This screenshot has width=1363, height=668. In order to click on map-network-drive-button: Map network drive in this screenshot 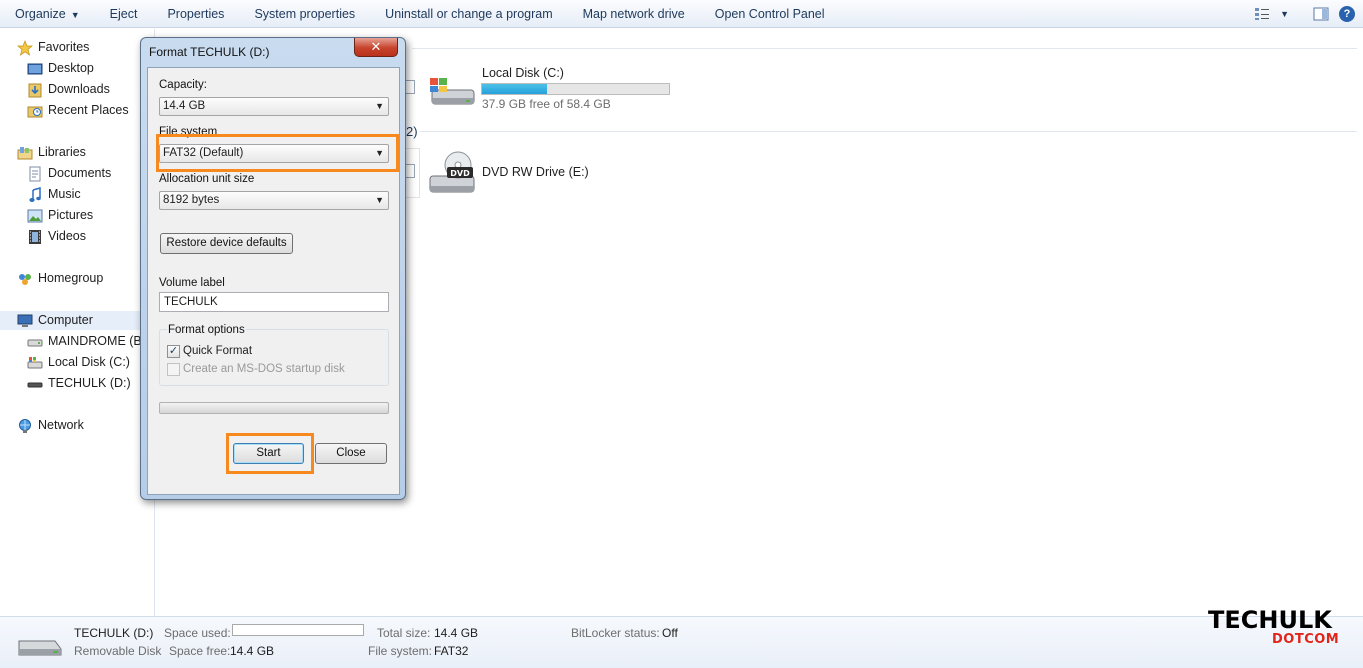, I will do `click(634, 14)`.